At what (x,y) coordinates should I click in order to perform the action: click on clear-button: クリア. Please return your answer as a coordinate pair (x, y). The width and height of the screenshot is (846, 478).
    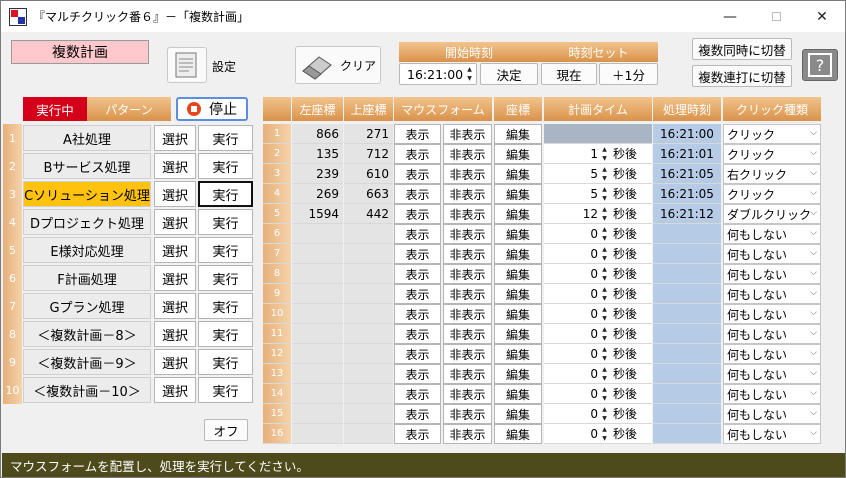
    Looking at the image, I should click on (338, 65).